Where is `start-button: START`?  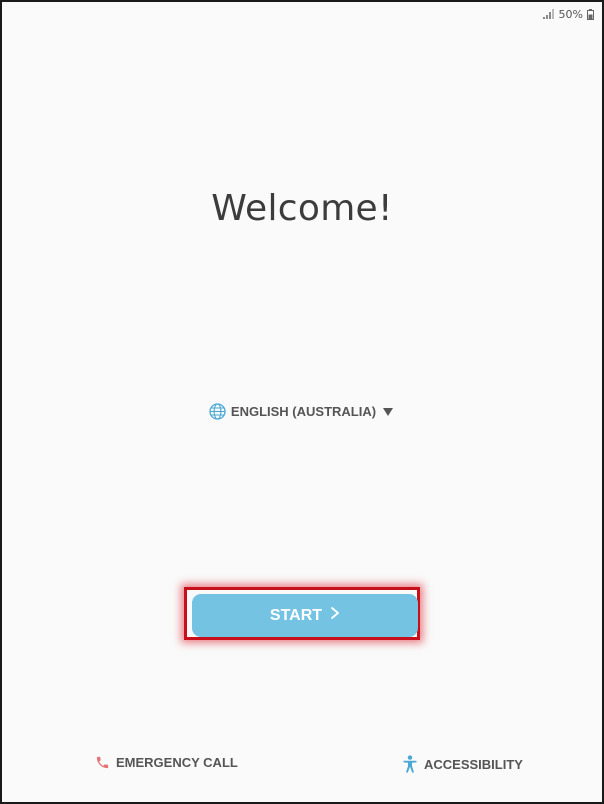 start-button: START is located at coordinates (305, 615).